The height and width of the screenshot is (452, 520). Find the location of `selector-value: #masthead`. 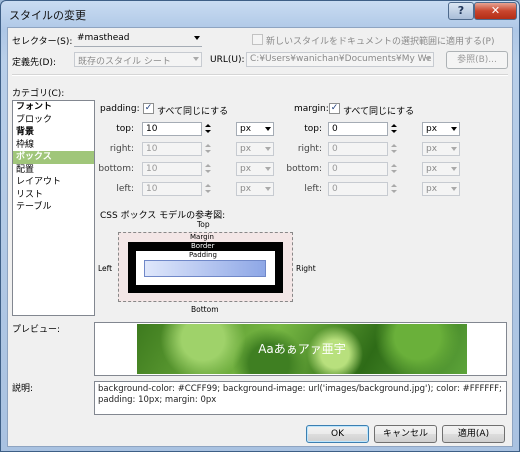

selector-value: #masthead is located at coordinates (103, 38).